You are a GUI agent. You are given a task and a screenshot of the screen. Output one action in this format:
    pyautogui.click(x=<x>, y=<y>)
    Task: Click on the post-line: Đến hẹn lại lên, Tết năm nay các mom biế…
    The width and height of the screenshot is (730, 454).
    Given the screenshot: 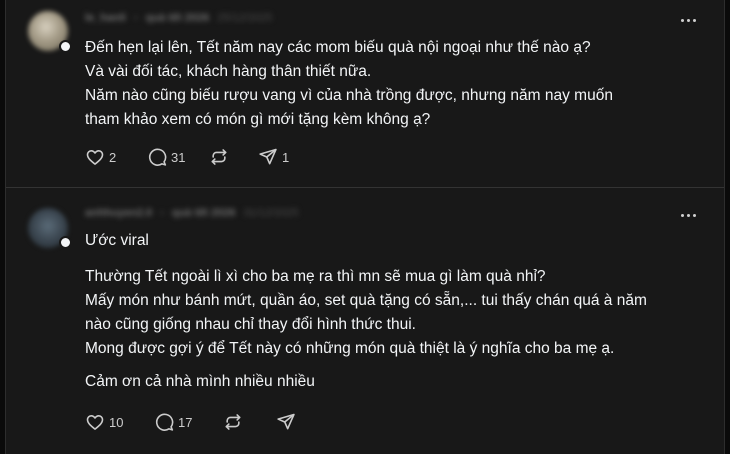 What is the action you would take?
    pyautogui.click(x=338, y=47)
    